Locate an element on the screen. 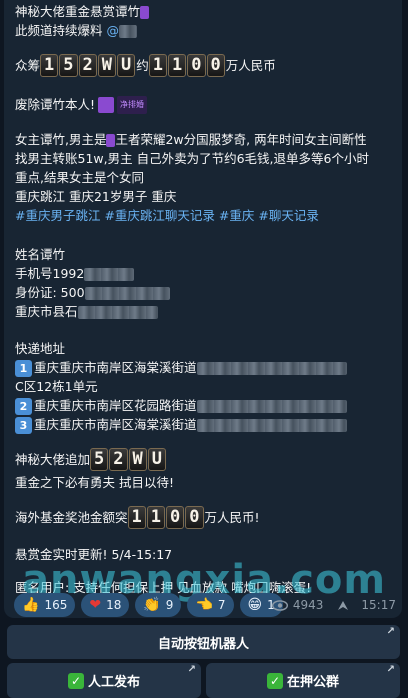 The image size is (408, 698). blurred-id is located at coordinates (127, 293).